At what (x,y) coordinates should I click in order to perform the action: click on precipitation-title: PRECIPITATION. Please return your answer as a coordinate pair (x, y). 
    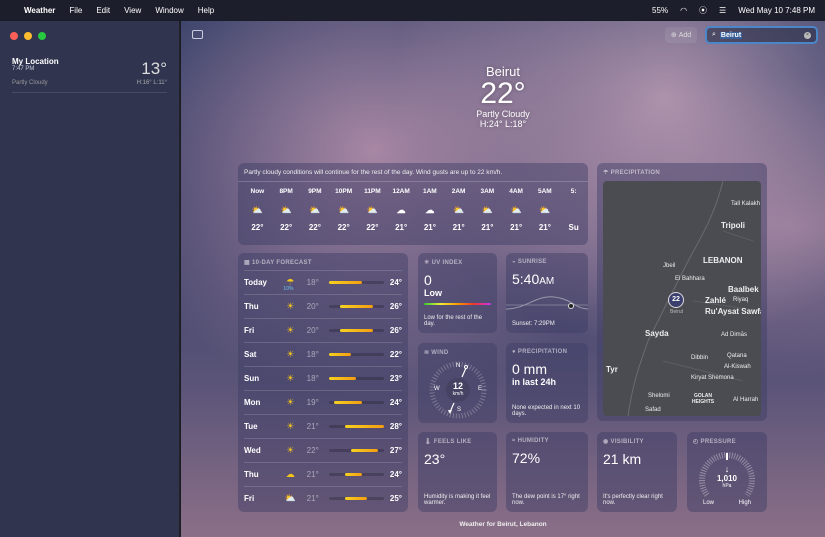
    Looking at the image, I should click on (542, 352).